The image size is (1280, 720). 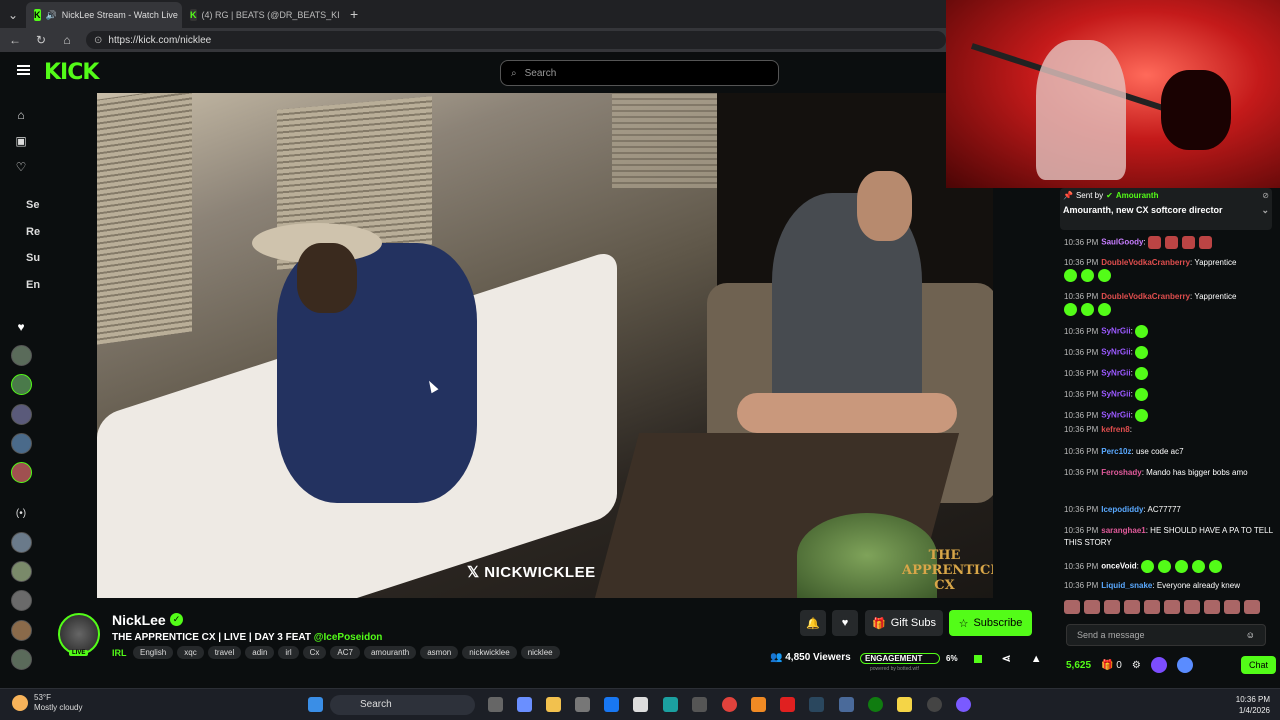 I want to click on follow-heart-button: ♥, so click(x=845, y=623).